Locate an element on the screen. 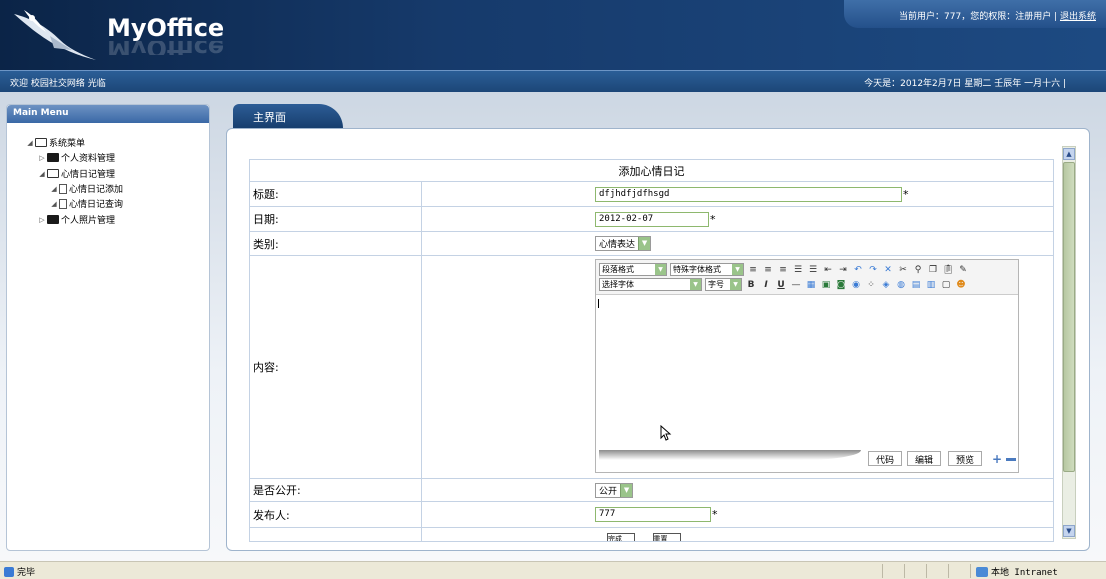 Image resolution: width=1106 pixels, height=579 pixels. tree-item-diary-query: ◢ 心情日记查询 is located at coordinates (86, 203).